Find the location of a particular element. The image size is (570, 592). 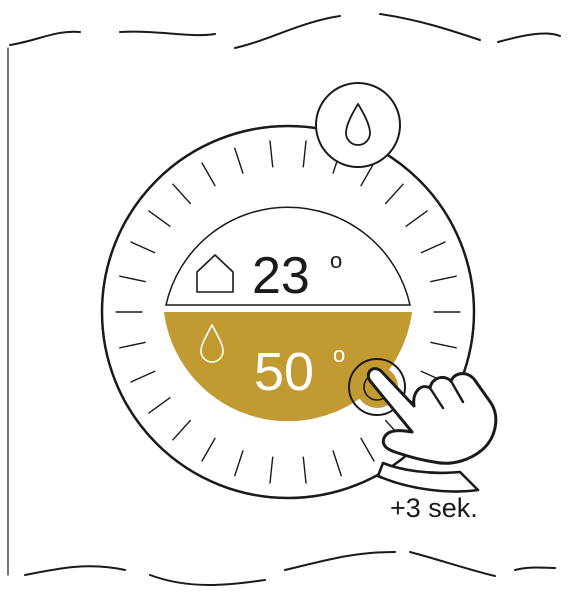

water-mode-button-circle is located at coordinates (358, 125).